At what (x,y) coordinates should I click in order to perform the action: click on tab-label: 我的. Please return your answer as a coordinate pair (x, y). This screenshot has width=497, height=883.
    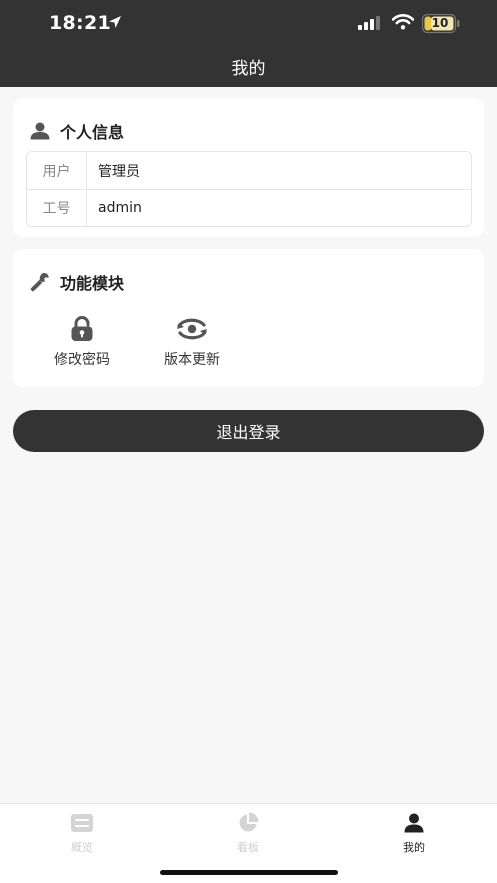
    Looking at the image, I should click on (414, 847).